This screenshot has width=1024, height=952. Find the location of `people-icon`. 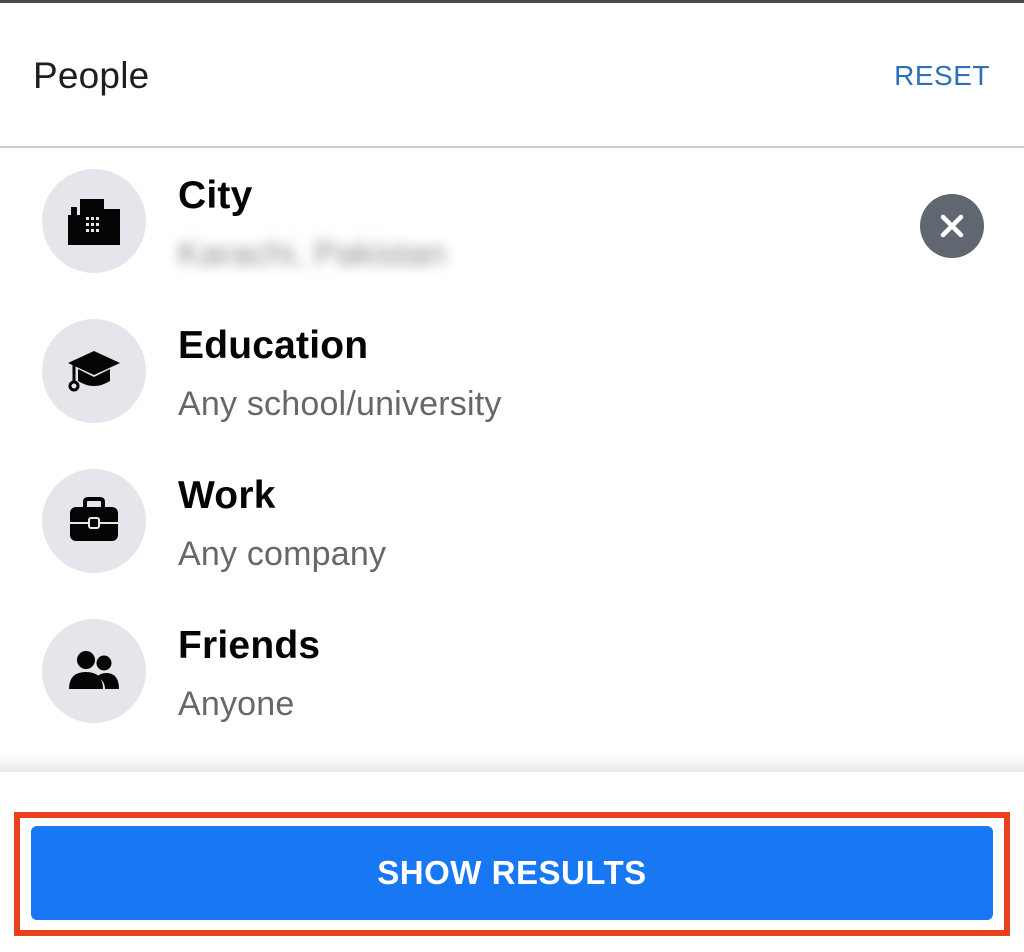

people-icon is located at coordinates (94, 671).